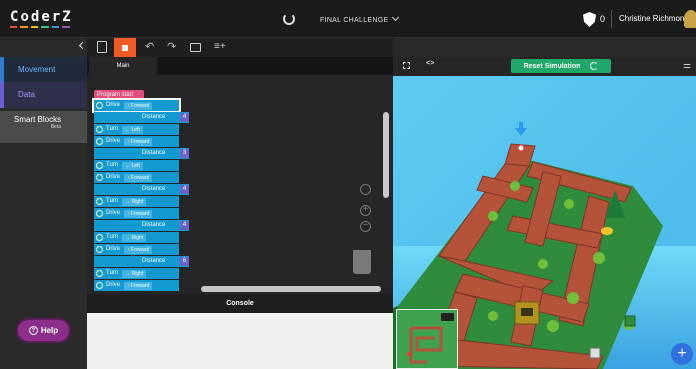 Image resolution: width=696 pixels, height=369 pixels. What do you see at coordinates (527, 312) in the screenshot?
I see `goal-box-face` at bounding box center [527, 312].